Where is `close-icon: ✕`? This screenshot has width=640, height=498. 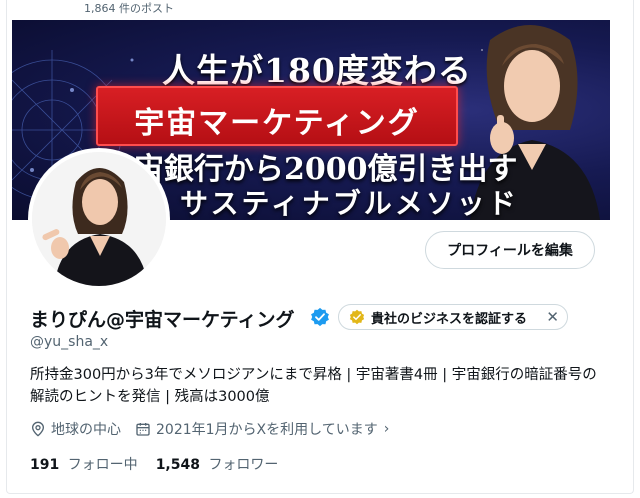 close-icon: ✕ is located at coordinates (552, 317).